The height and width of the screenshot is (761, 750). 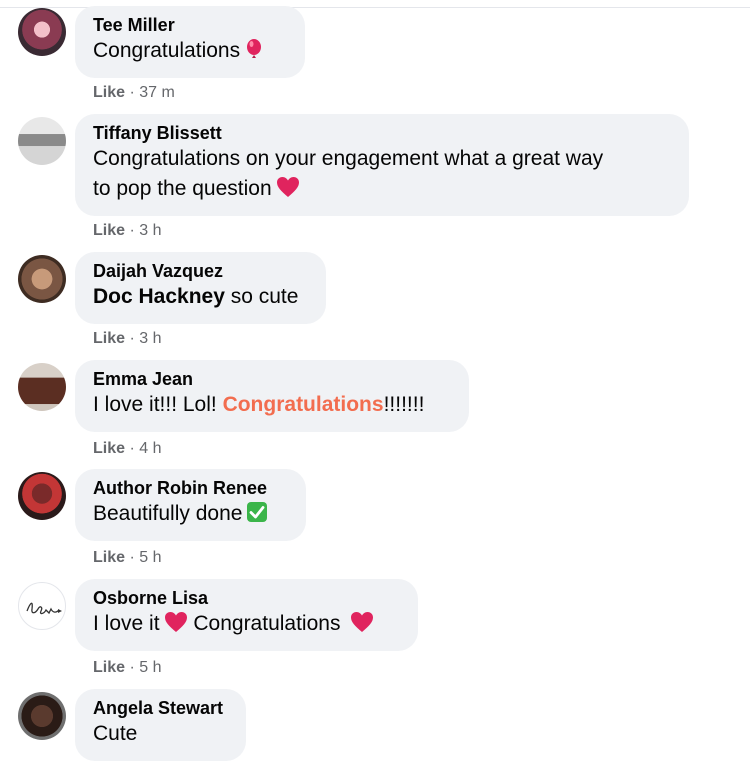 I want to click on comment-text-part: I love it, so click(x=126, y=623).